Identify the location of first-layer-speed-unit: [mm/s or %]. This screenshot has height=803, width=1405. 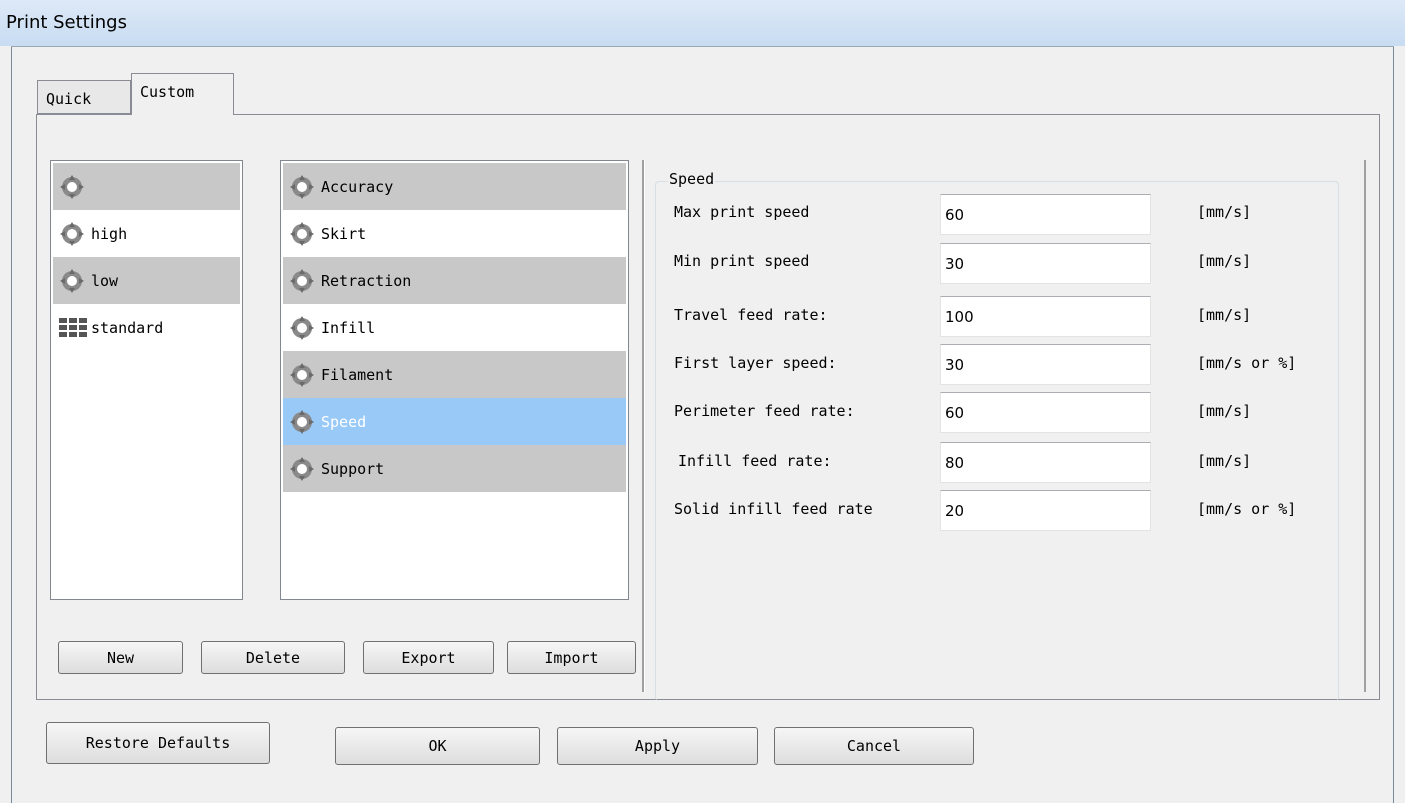
(1247, 363).